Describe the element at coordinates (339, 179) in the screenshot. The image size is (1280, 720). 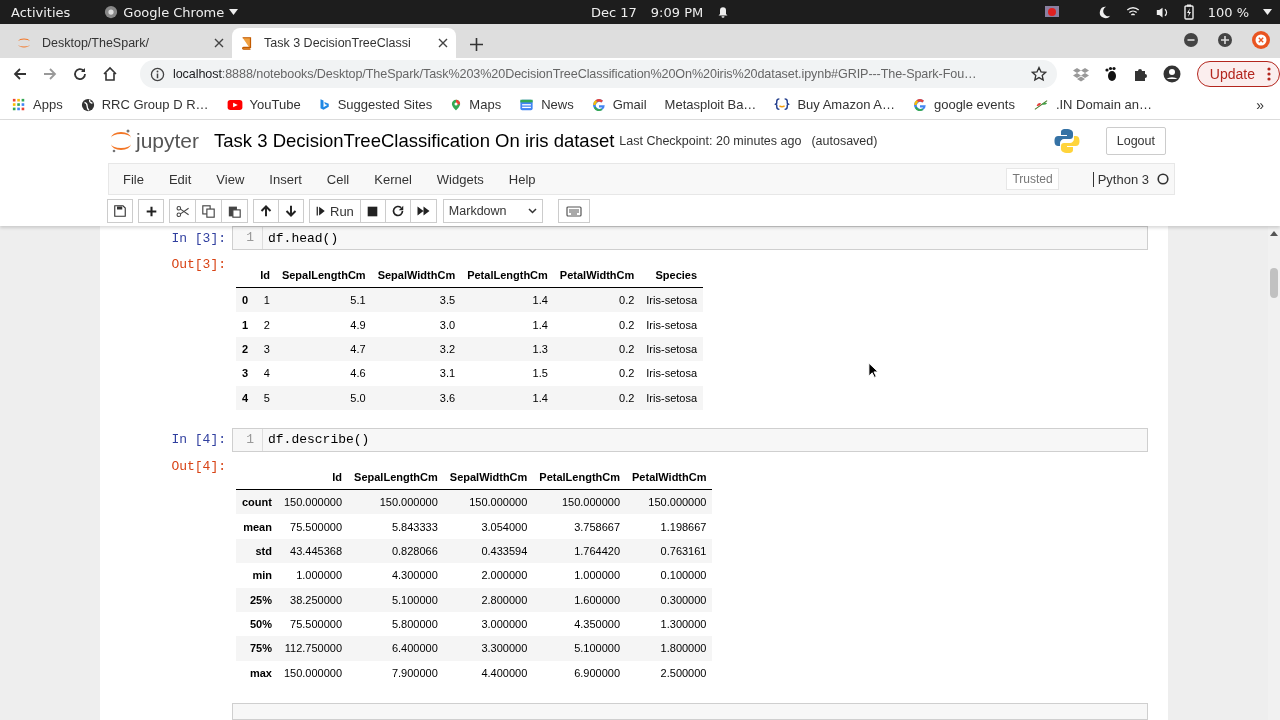
I see `menu-item: Cell` at that location.